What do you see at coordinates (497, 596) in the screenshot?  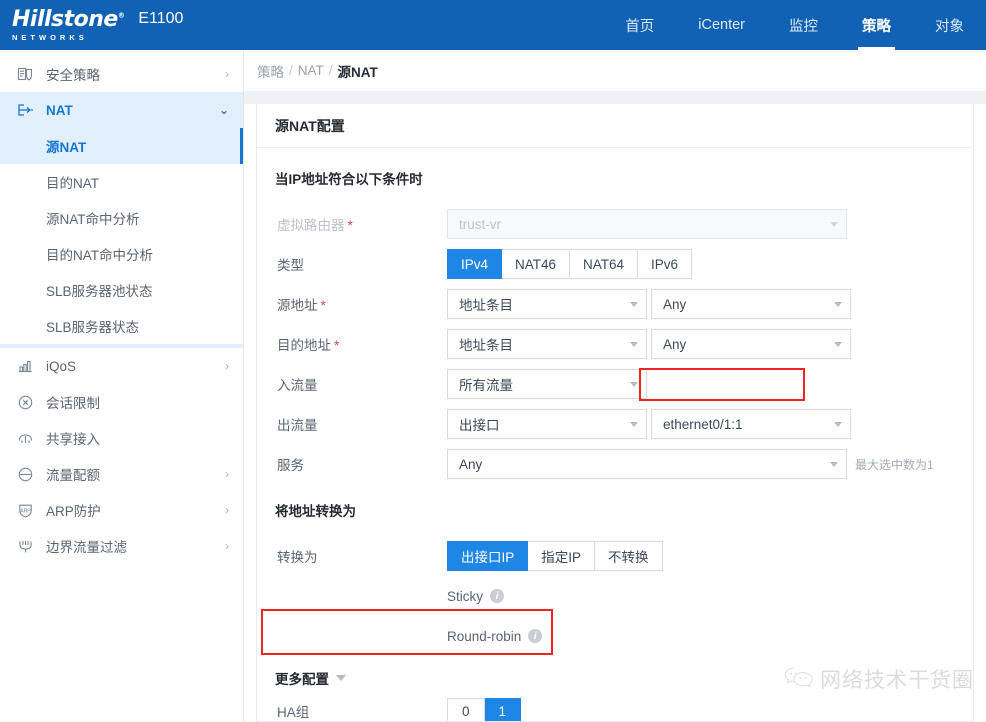 I see `info-icon-sticky: i` at bounding box center [497, 596].